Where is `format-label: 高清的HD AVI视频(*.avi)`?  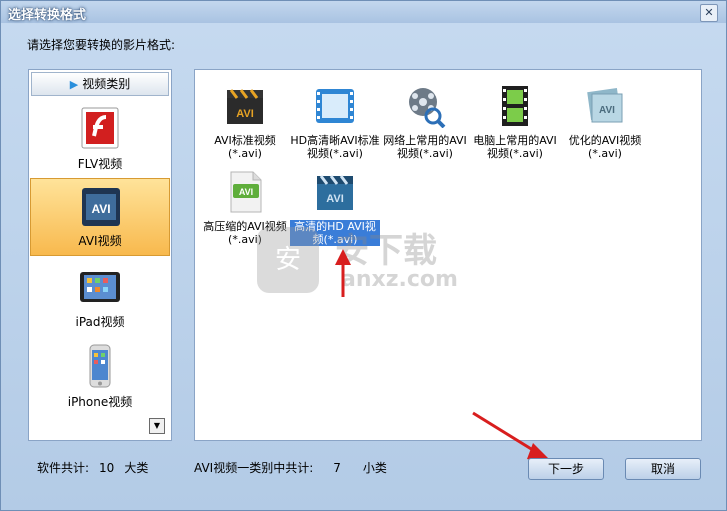 format-label: 高清的HD AVI视频(*.avi) is located at coordinates (335, 233).